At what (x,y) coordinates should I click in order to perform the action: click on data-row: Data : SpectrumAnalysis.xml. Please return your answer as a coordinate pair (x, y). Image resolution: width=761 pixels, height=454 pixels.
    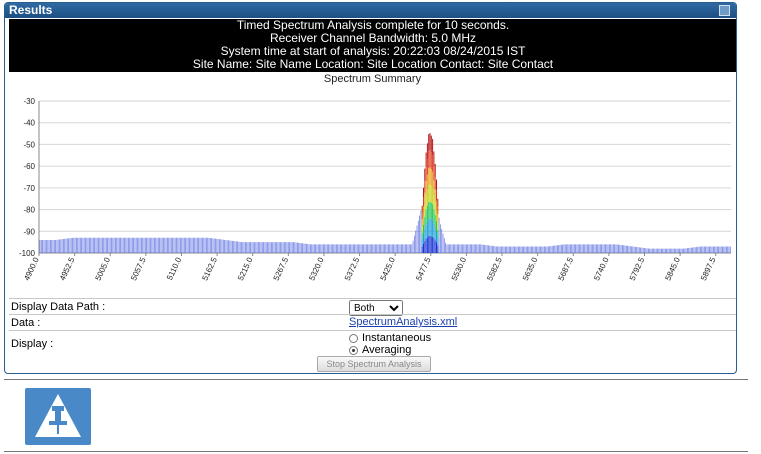
    Looking at the image, I should click on (372, 321).